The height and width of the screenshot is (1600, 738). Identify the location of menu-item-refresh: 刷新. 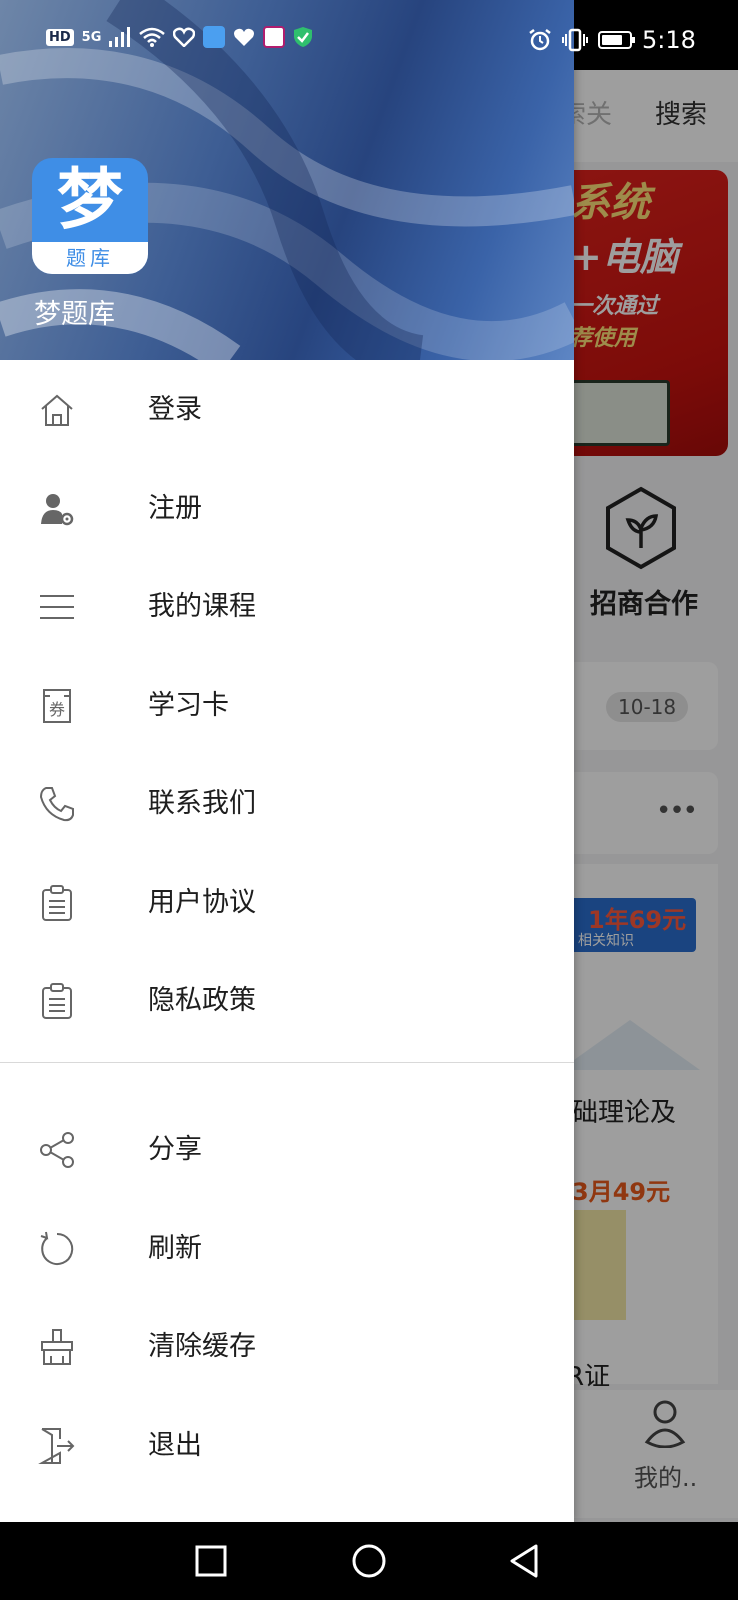
(287, 1248).